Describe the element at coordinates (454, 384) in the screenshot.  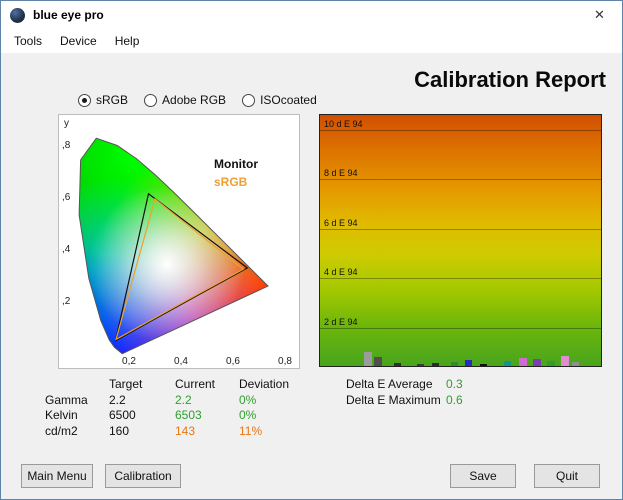
I see `delta-e-average-value: 0.3` at that location.